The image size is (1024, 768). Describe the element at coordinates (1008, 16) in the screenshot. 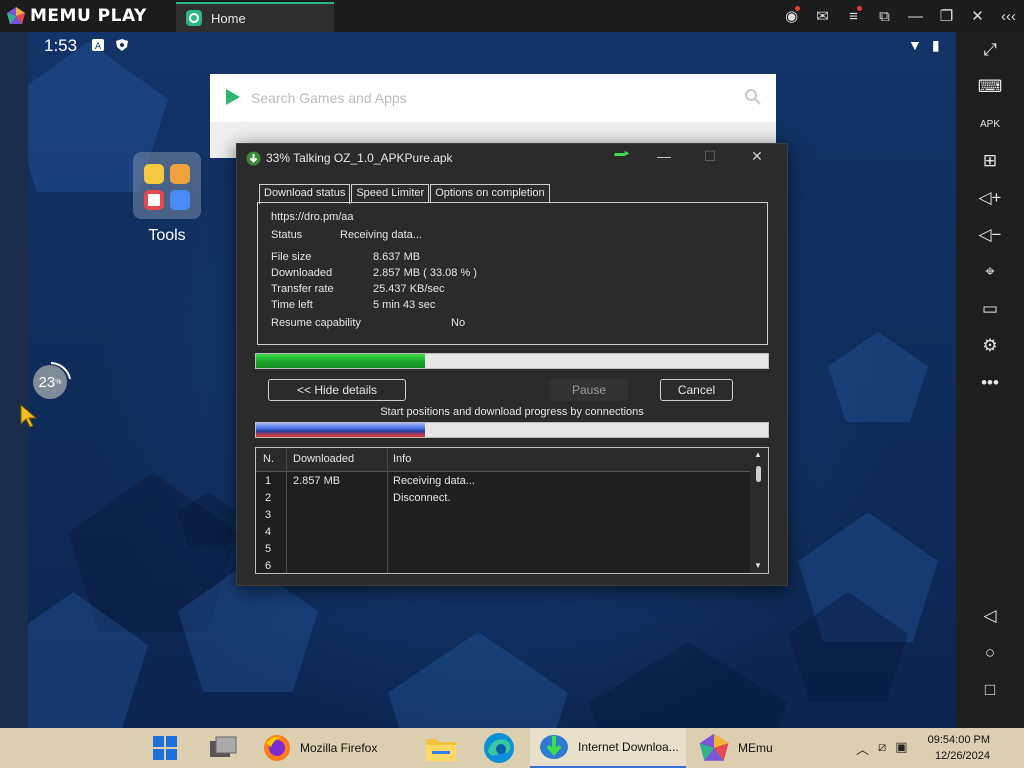

I see `collapse-sidebar-icon: ‹‹‹` at that location.